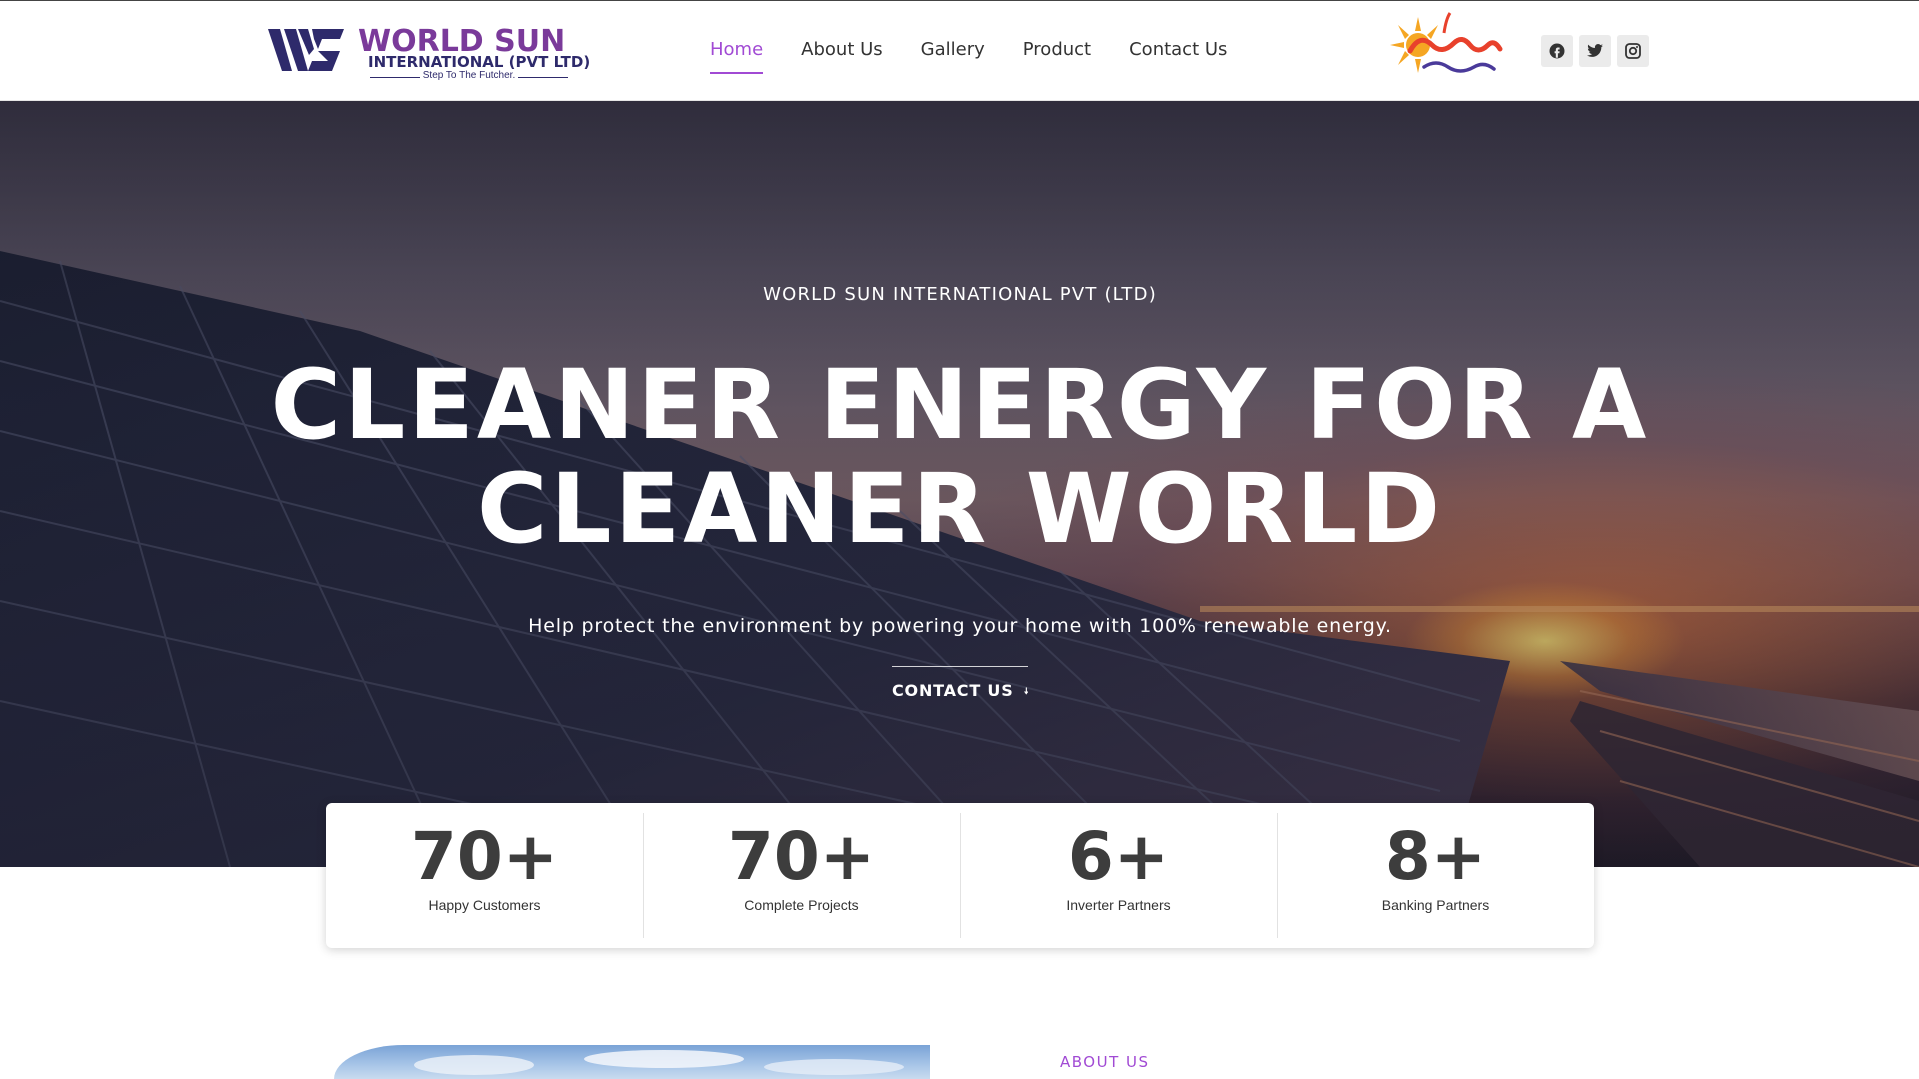 The height and width of the screenshot is (1079, 1919). I want to click on ws-monogram-icon, so click(306, 50).